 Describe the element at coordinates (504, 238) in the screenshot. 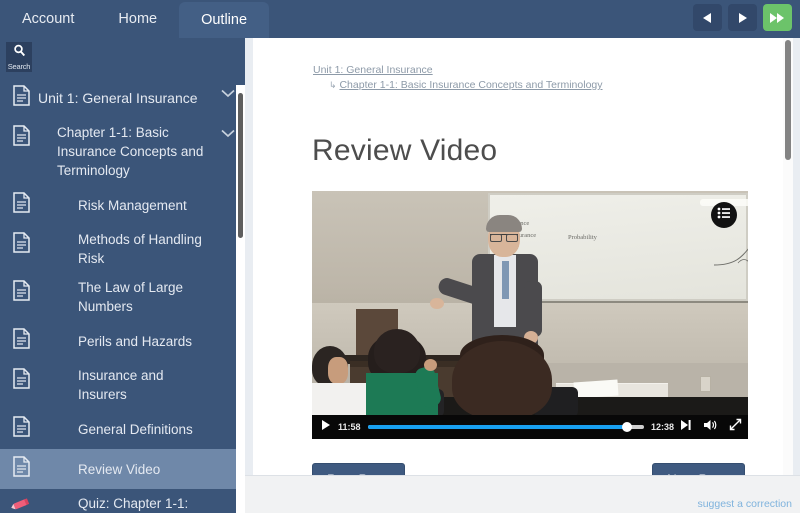

I see `instructor-glasses` at that location.